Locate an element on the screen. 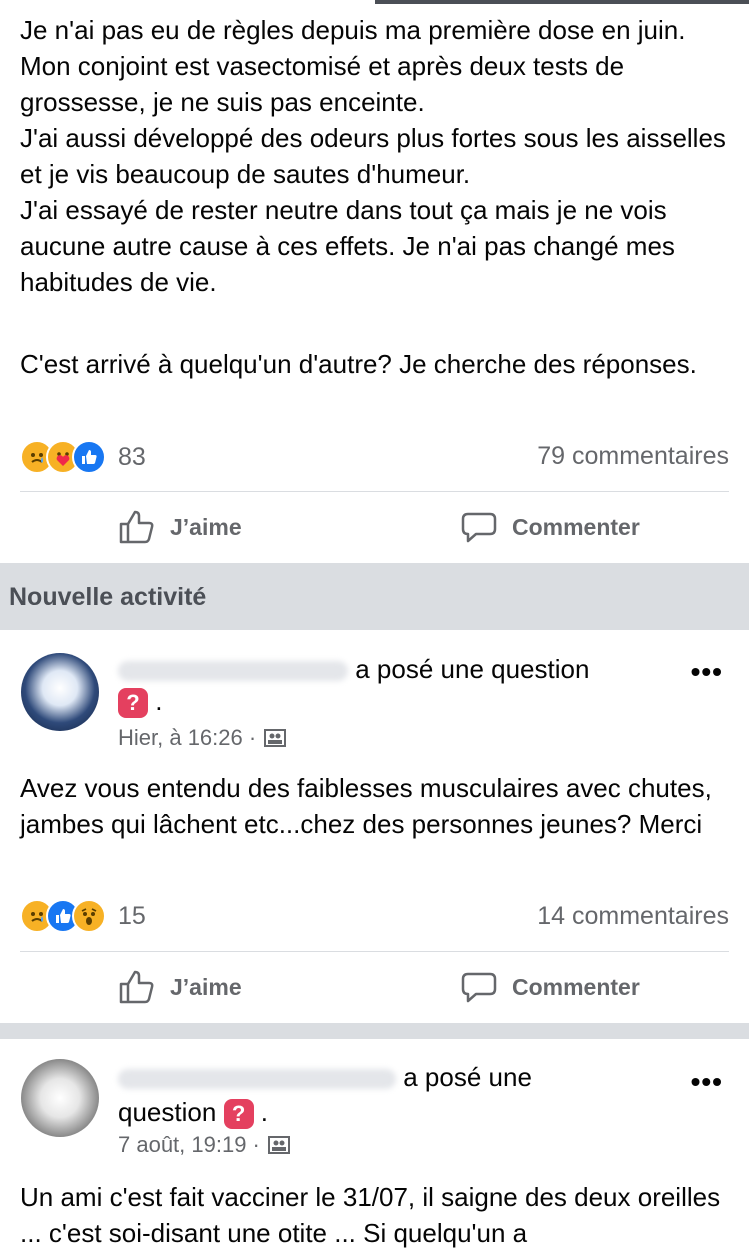 This screenshot has height=1252, width=749. post-separator is located at coordinates (374, 1031).